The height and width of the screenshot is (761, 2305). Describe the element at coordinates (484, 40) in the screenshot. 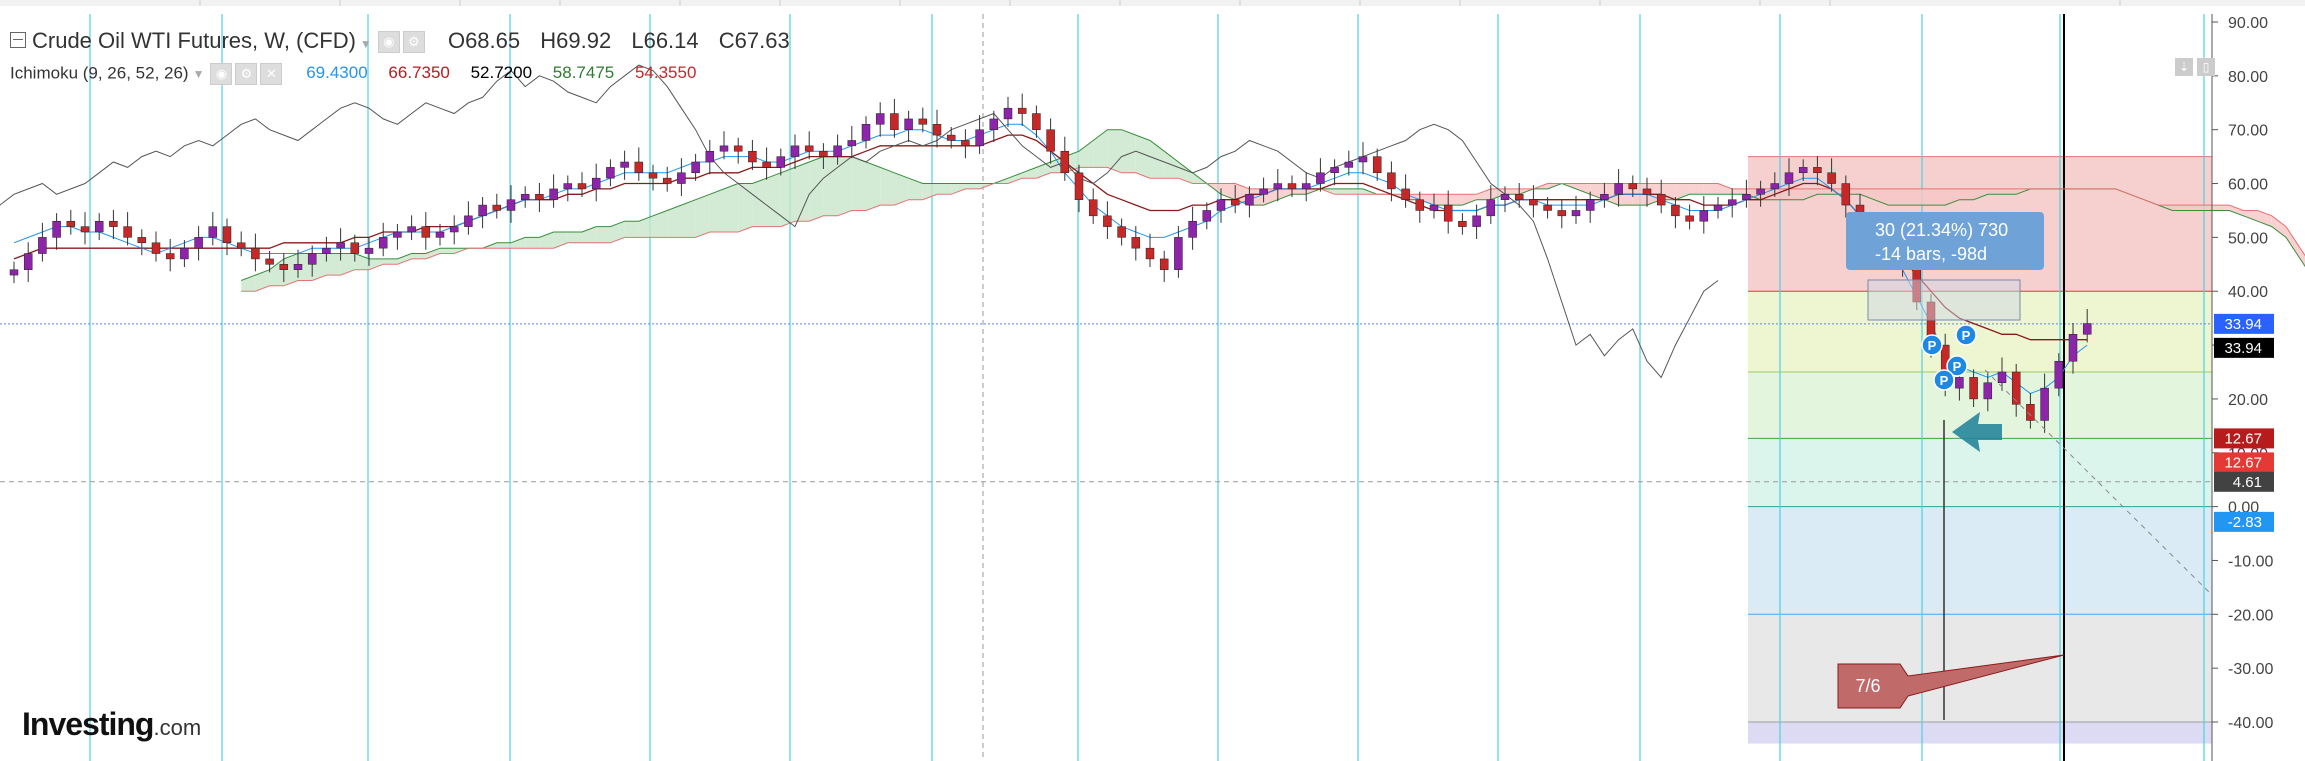

I see `ohlc-open: O68.65` at that location.